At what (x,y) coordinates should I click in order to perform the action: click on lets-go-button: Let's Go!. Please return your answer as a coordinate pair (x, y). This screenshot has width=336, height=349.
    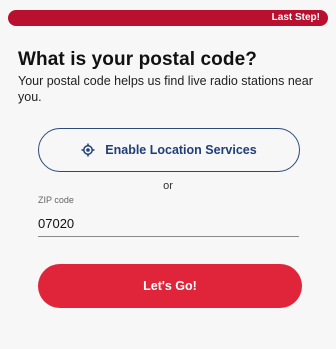
    Looking at the image, I should click on (170, 286).